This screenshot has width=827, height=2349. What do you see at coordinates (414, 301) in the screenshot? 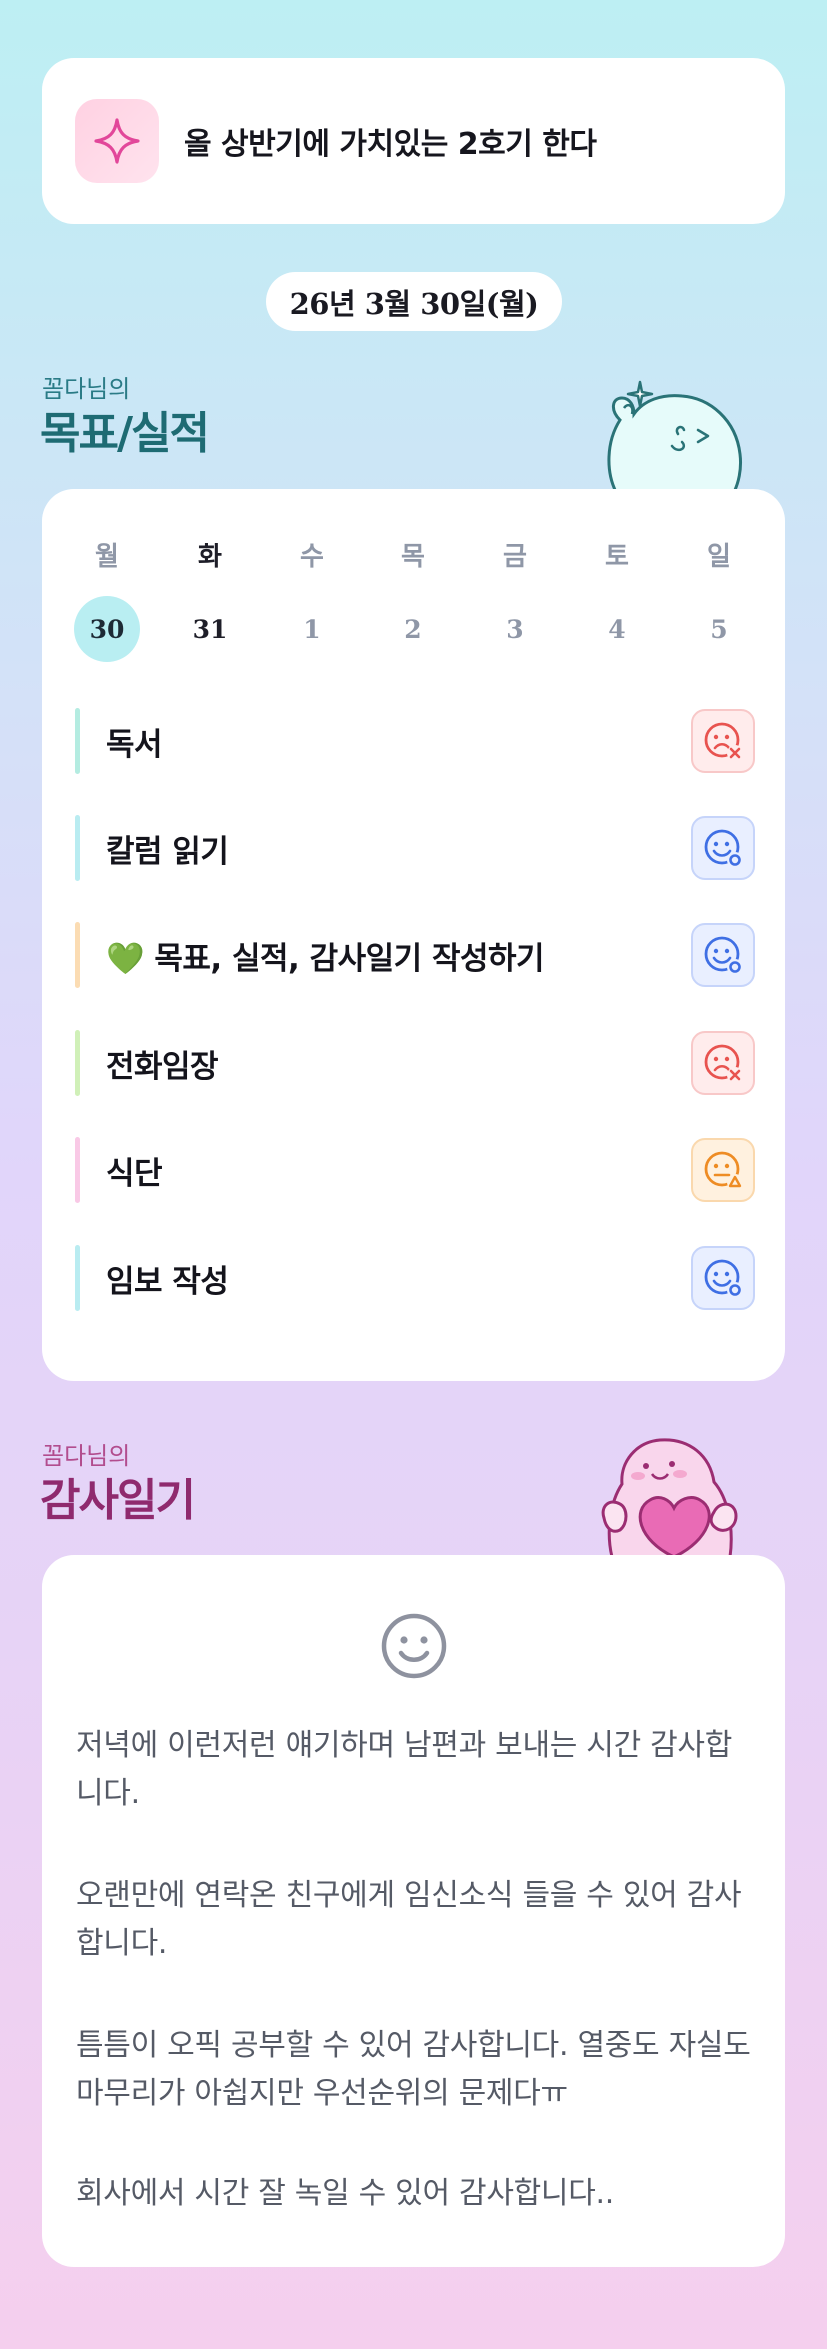
I see `date-selector: 26년 3월 30일(월)` at bounding box center [414, 301].